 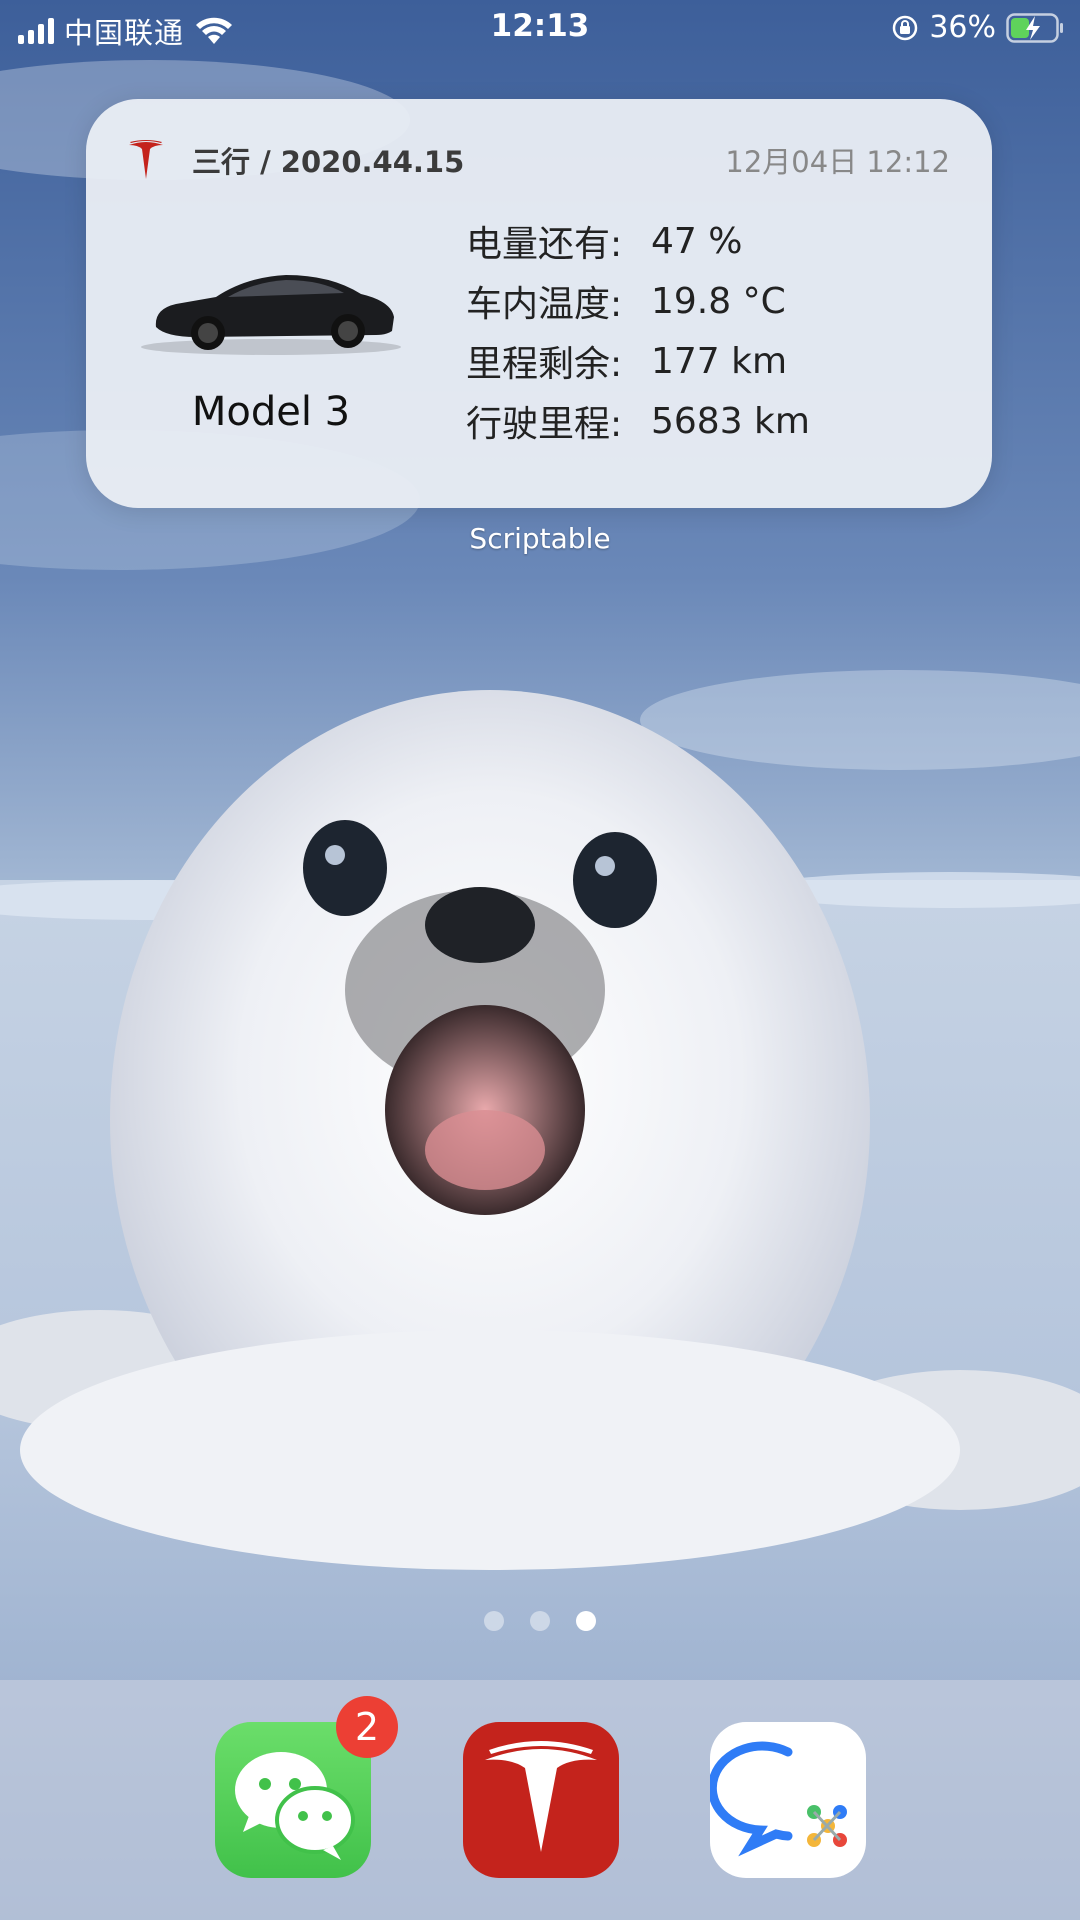 What do you see at coordinates (1034, 27) in the screenshot?
I see `battery-charging-icon` at bounding box center [1034, 27].